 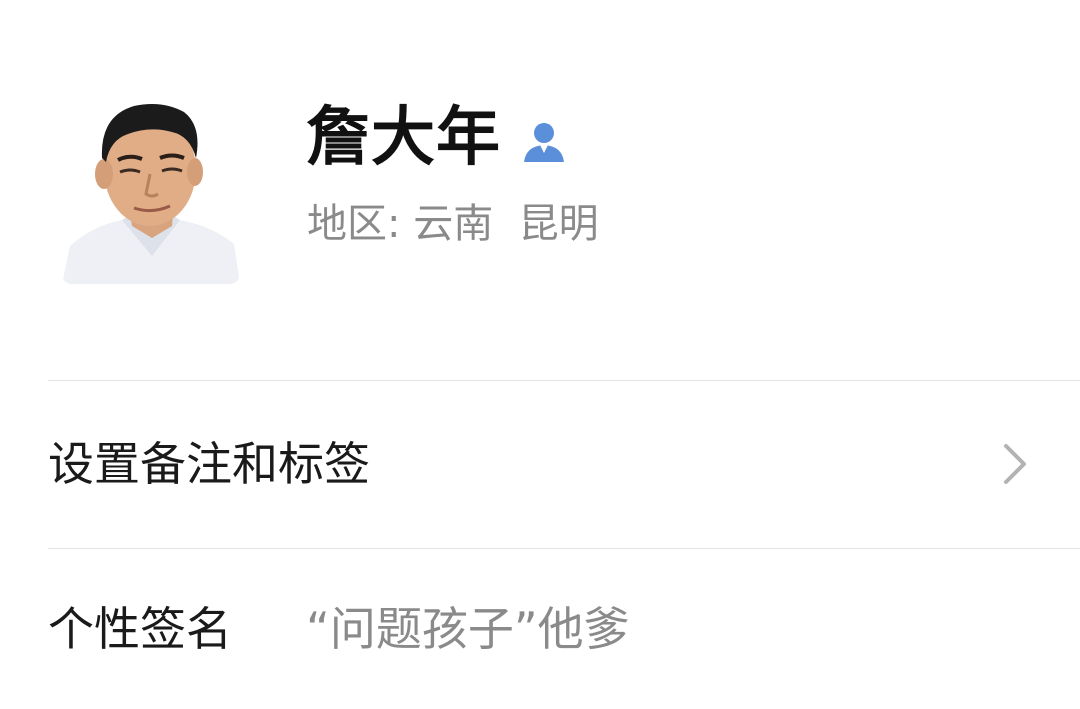 What do you see at coordinates (544, 141) in the screenshot?
I see `male-user-icon` at bounding box center [544, 141].